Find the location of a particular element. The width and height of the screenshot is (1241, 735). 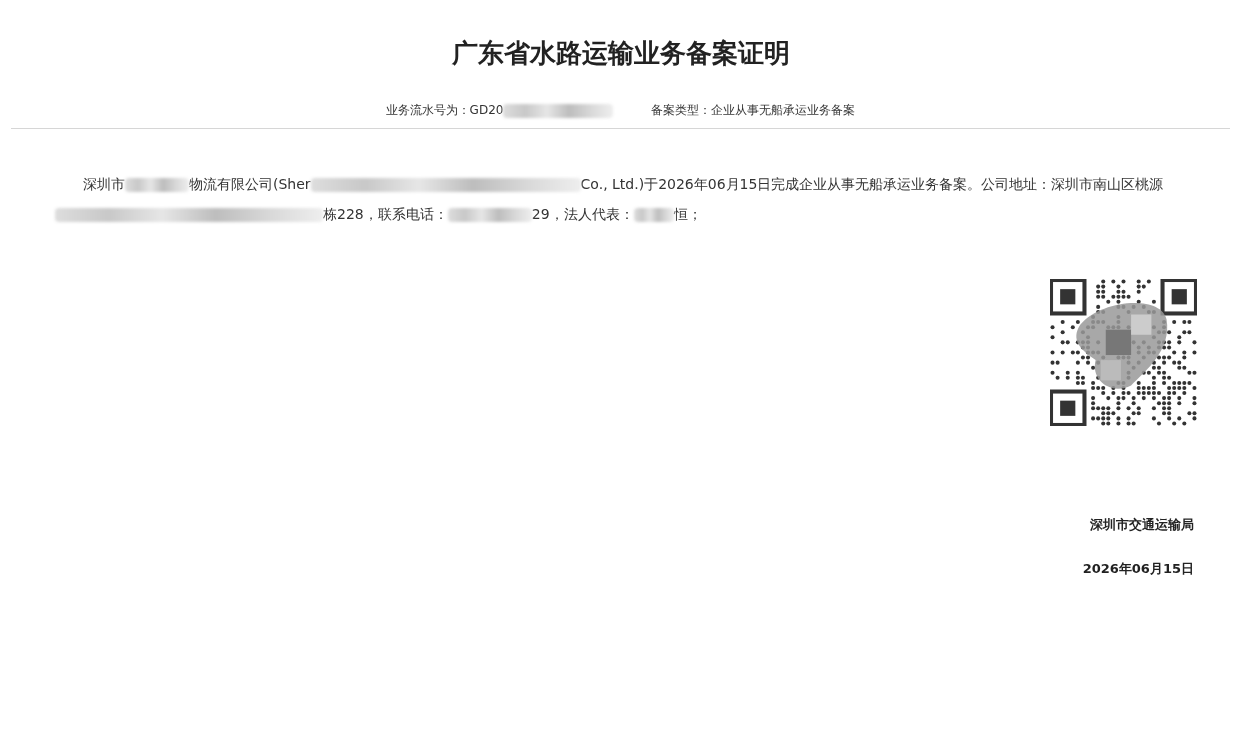

certificate-statement: 深圳市 物流有限公司(Sher Co., Ltd.)于2026年06月15日完成企业从事无船承运业务备案。公司地址：深圳市南山区桃源 栋228，联系电话： 29，法人代表： 恒； is located at coordinates (619, 199).